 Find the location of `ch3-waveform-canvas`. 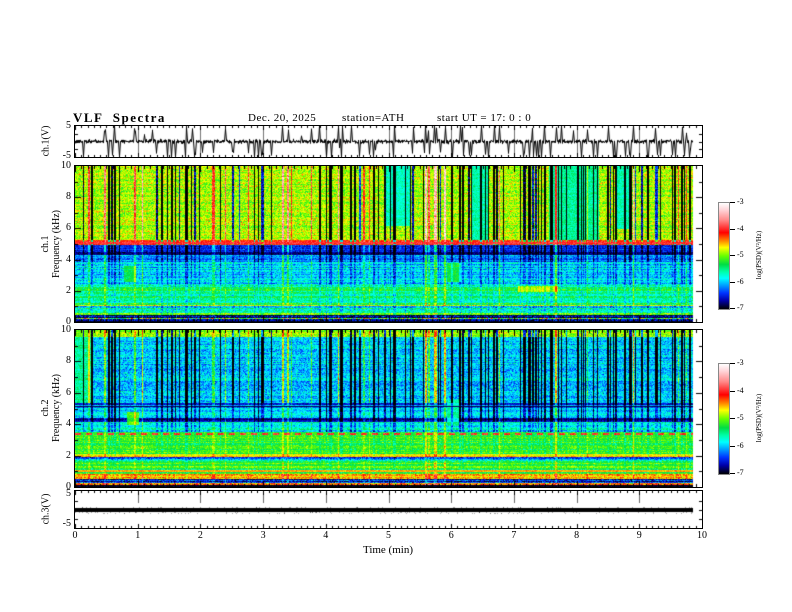

ch3-waveform-canvas is located at coordinates (388, 509).